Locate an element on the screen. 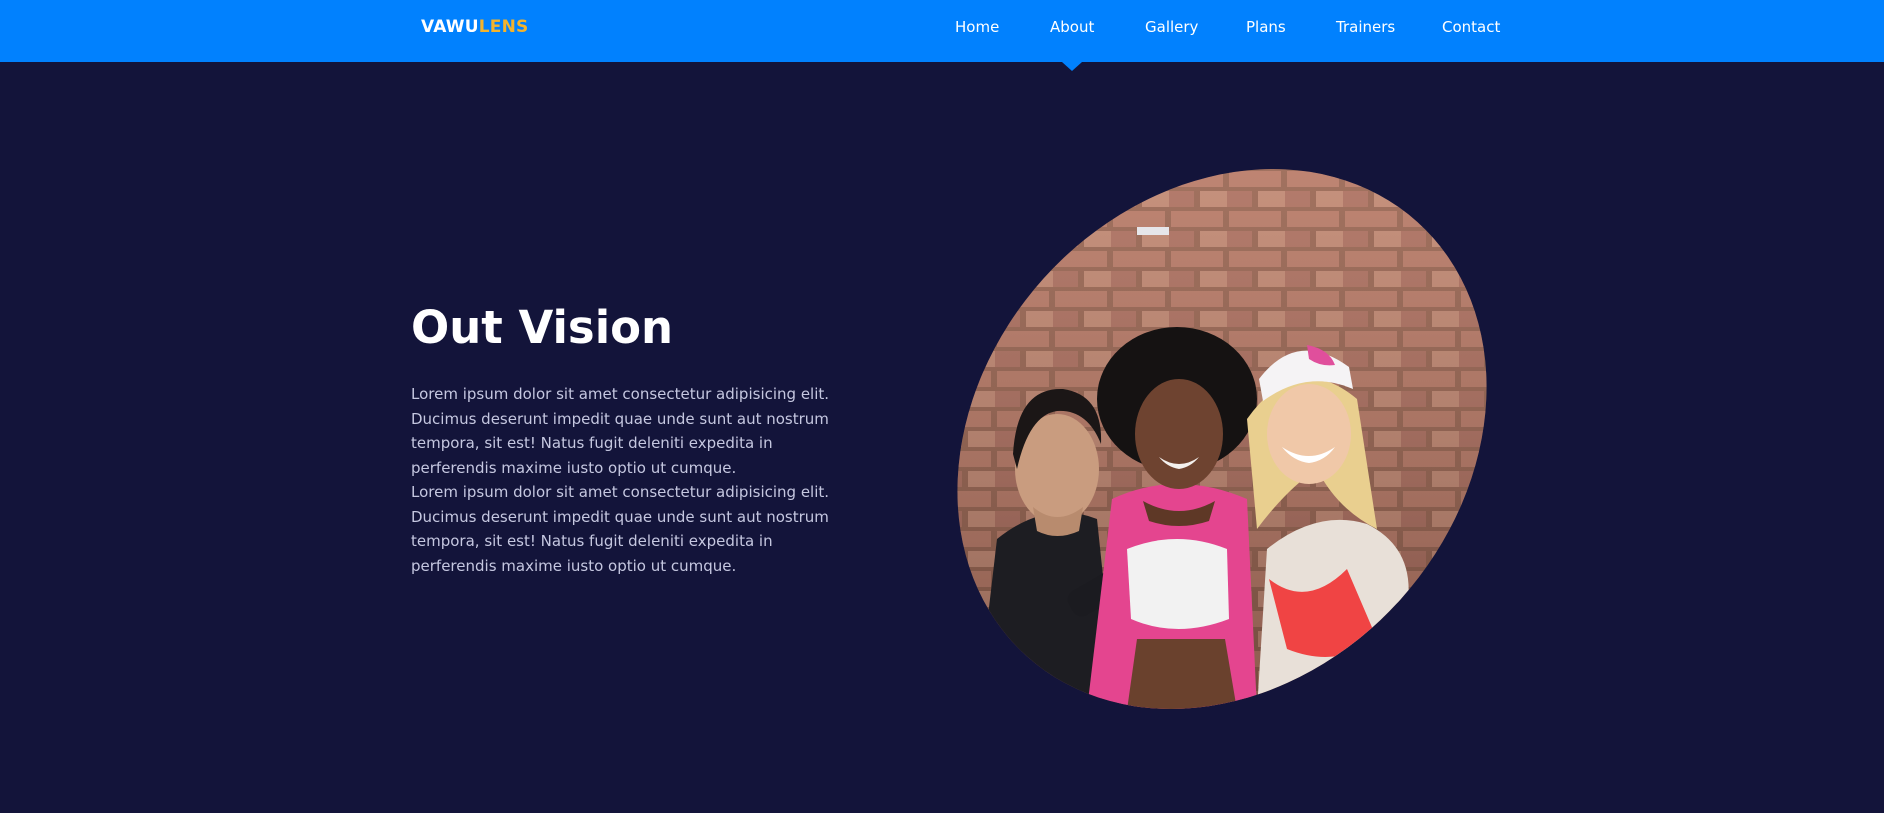 This screenshot has width=1884, height=813. nav-link-trainers: Trainers is located at coordinates (1365, 27).